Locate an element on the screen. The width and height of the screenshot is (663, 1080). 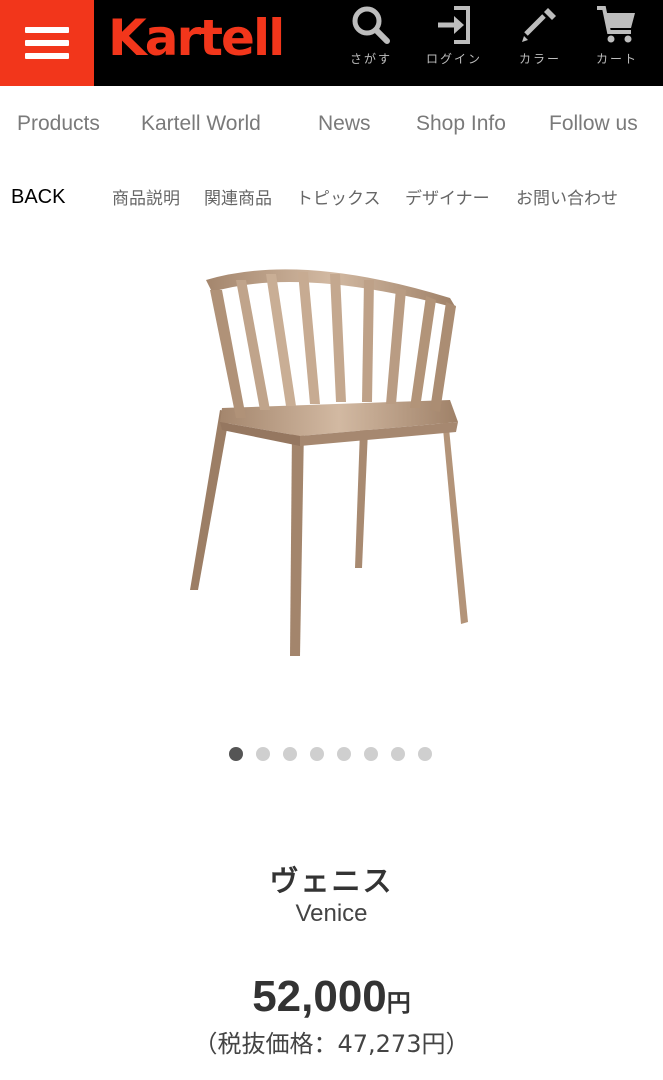
search-button: さがす is located at coordinates (371, 43).